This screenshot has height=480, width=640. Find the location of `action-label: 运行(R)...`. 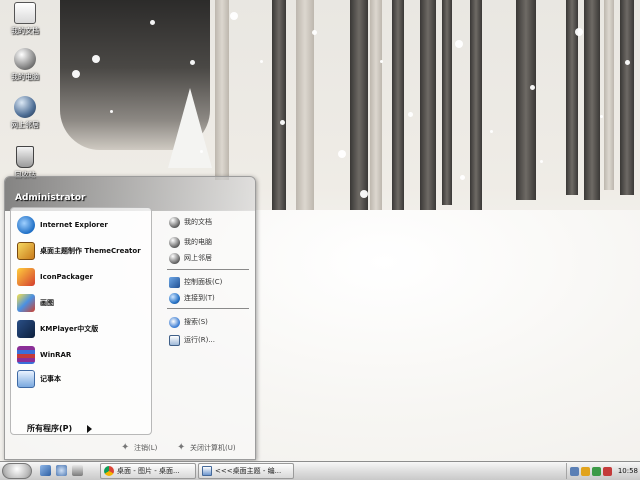

action-label: 运行(R)... is located at coordinates (200, 340).